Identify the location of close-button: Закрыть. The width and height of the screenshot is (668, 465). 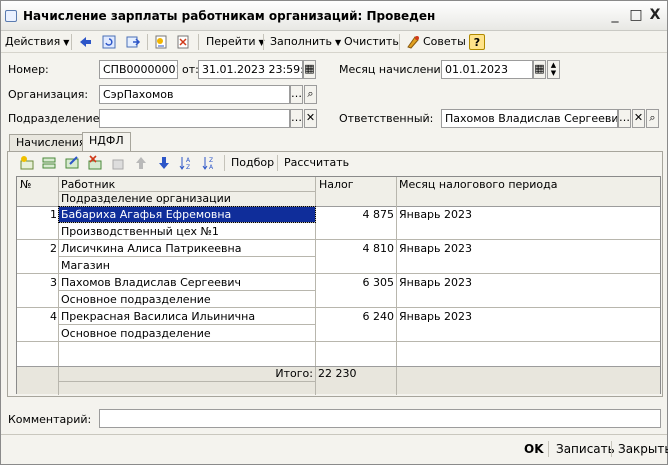
(643, 449).